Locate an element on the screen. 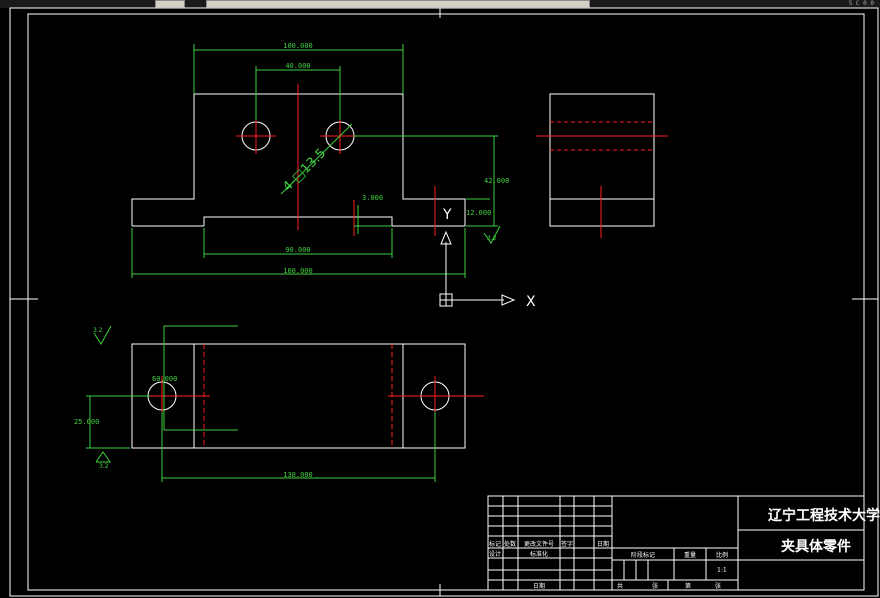 The image size is (880, 598). title-sheet-count-label: 张 is located at coordinates (718, 586).